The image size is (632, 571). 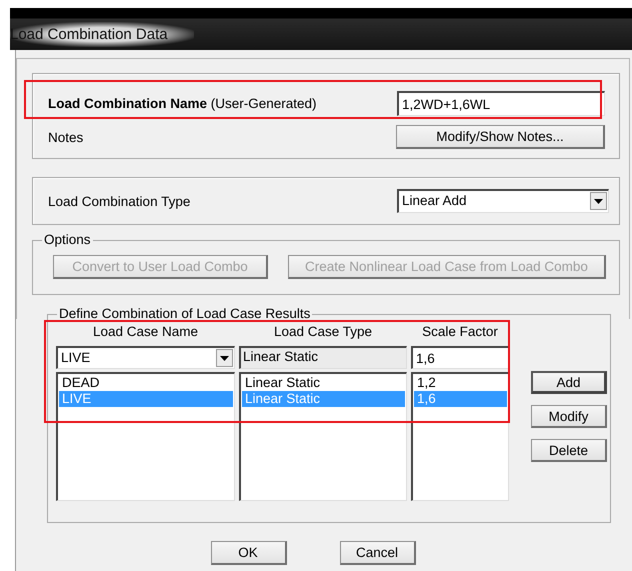 I want to click on list-item: 1,2, so click(x=460, y=383).